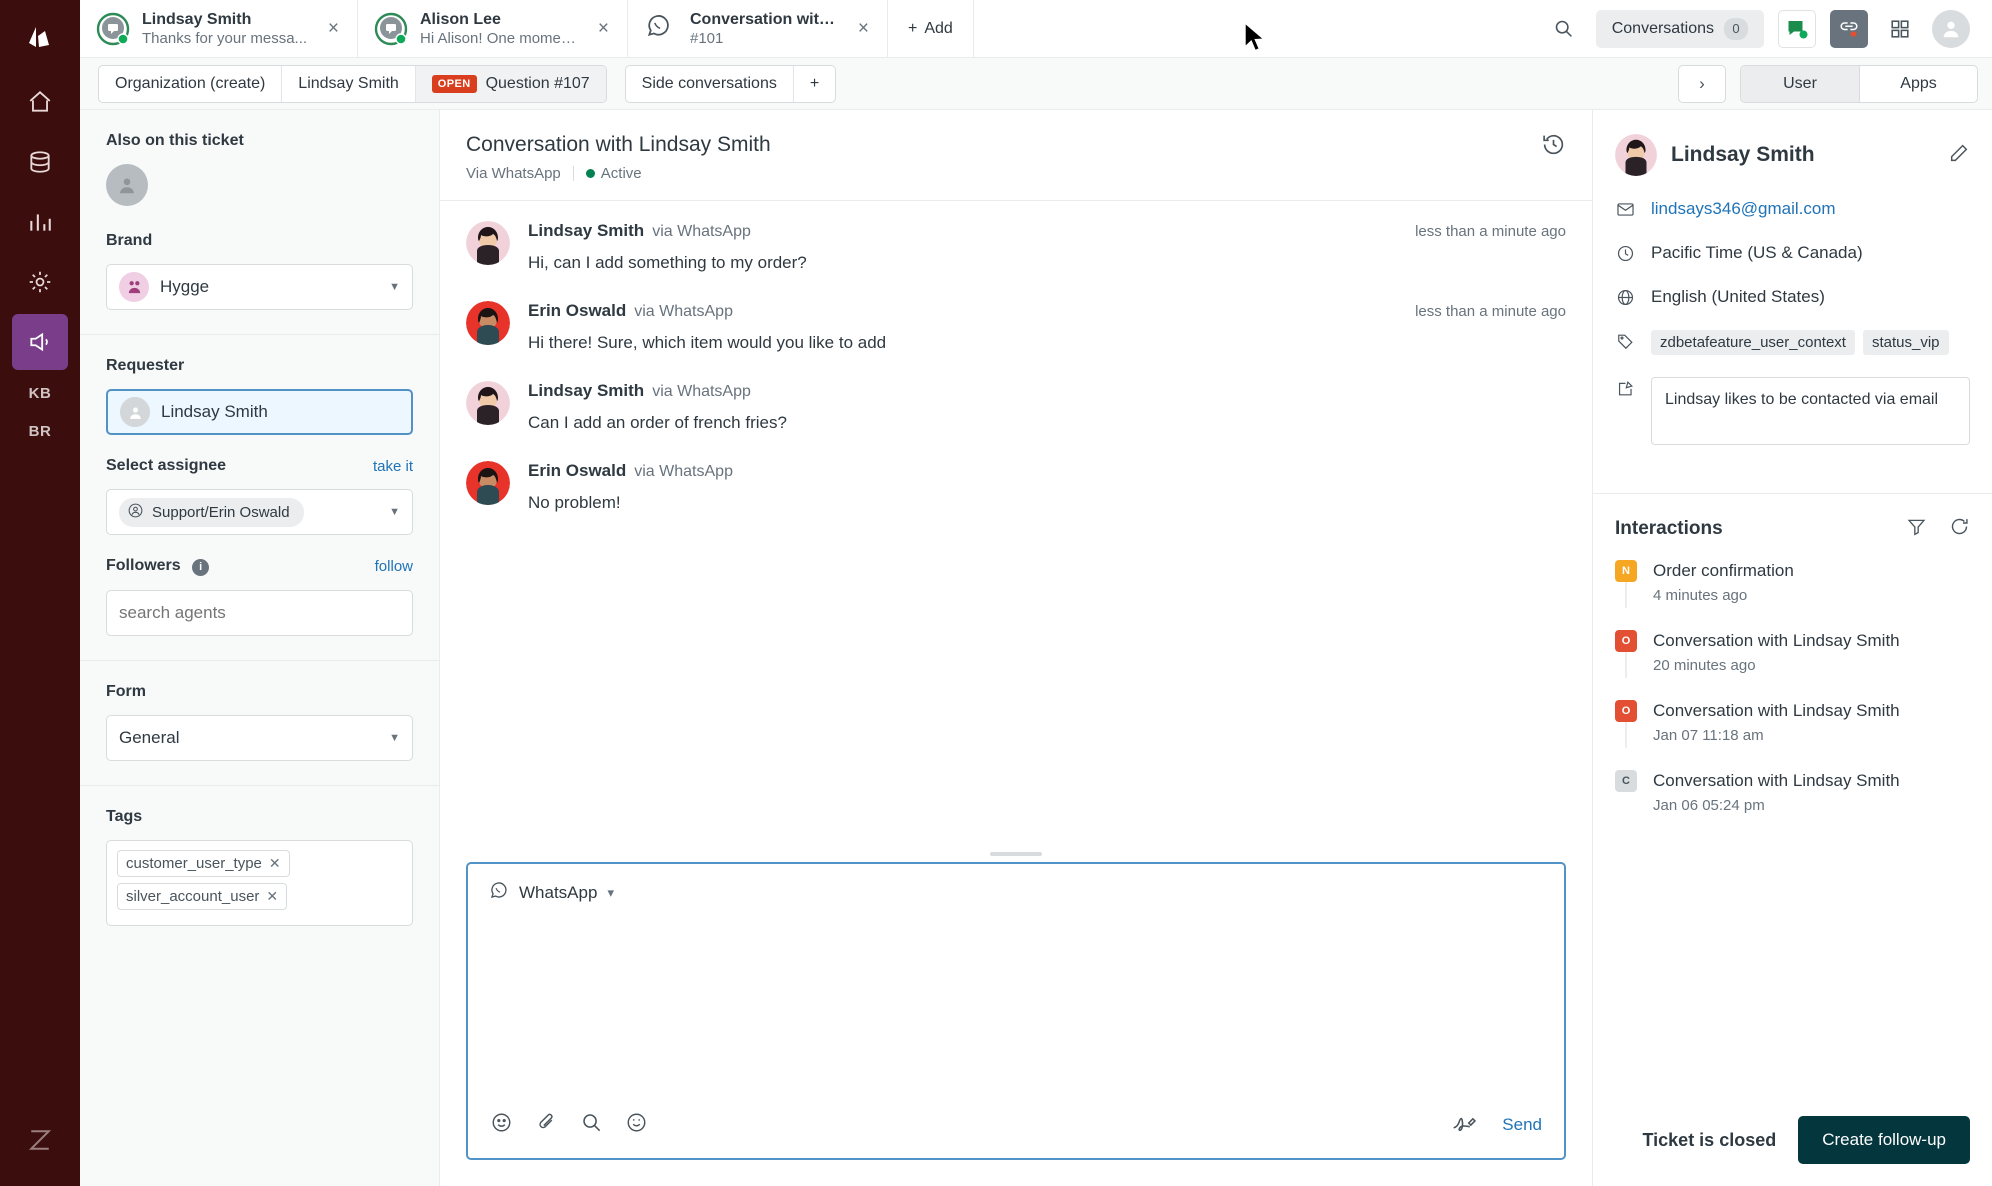 This screenshot has height=1186, width=1992. I want to click on info-icon: i, so click(201, 567).